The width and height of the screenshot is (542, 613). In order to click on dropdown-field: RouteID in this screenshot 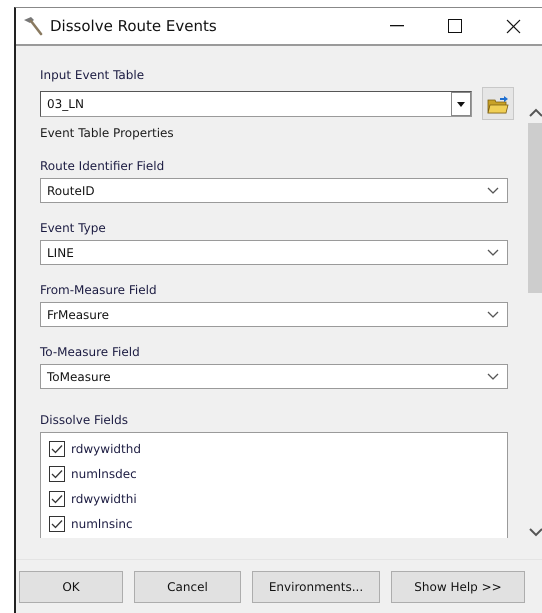, I will do `click(274, 190)`.